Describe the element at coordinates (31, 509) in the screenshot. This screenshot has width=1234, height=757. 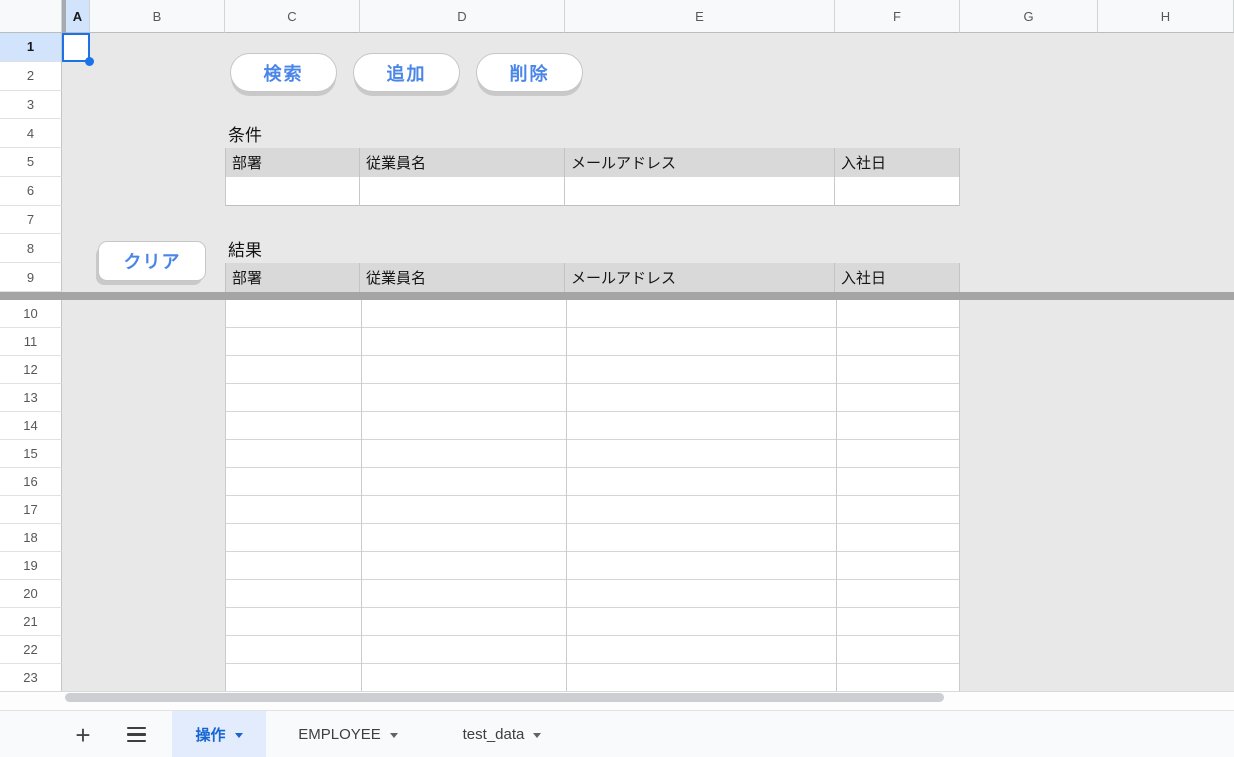
I see `row-header-17: 17` at that location.